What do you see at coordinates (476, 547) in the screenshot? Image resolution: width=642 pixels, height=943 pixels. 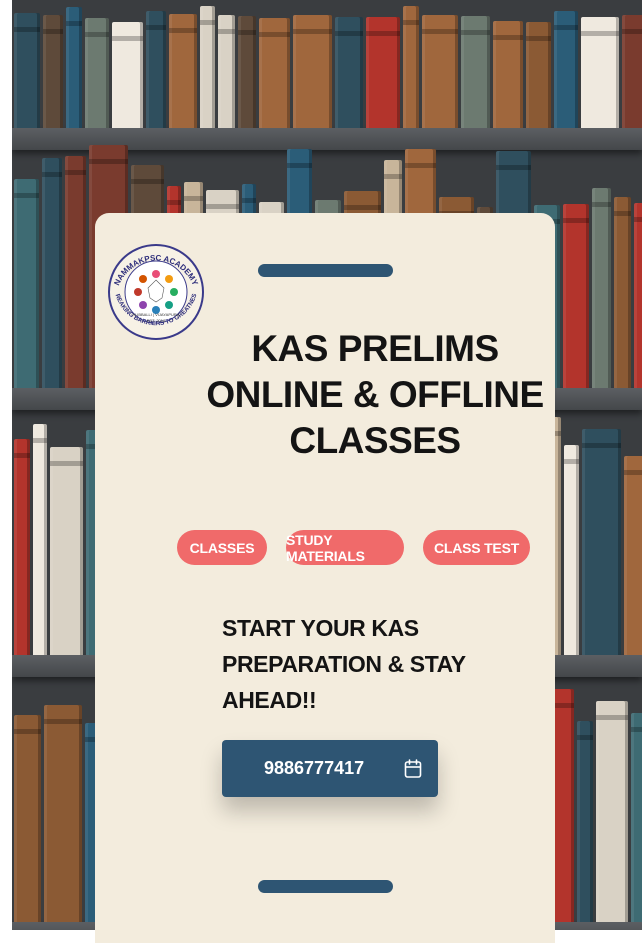 I see `class-test-button: CLASS TEST` at bounding box center [476, 547].